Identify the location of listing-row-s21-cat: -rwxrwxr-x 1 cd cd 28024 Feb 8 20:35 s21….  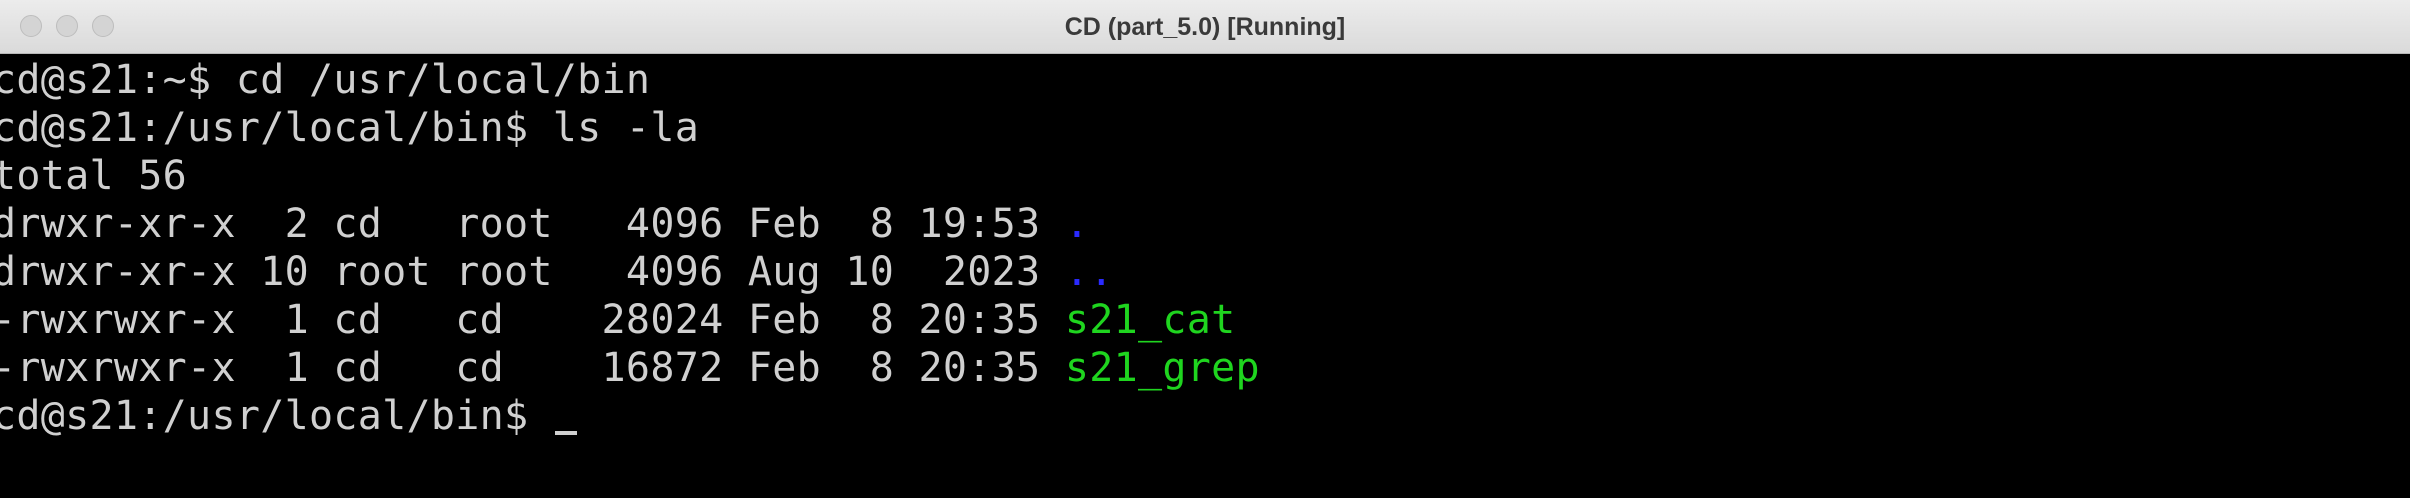
(618, 320).